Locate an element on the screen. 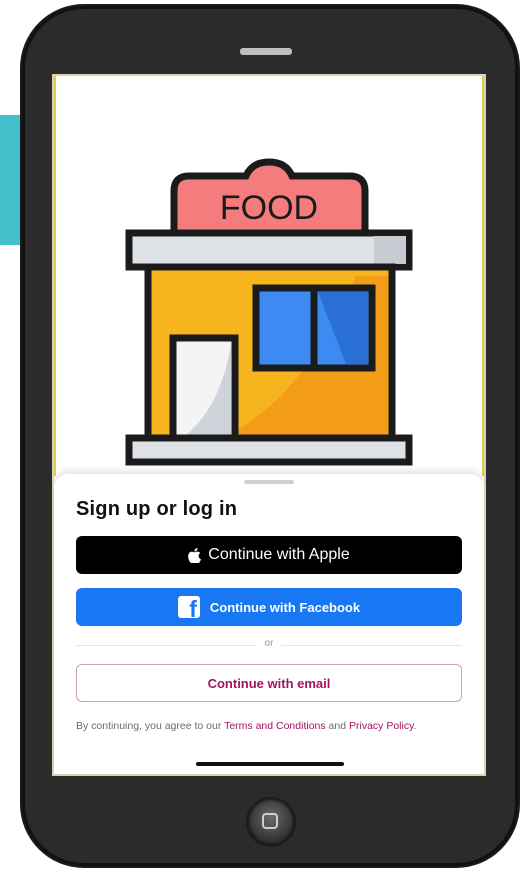 The width and height of the screenshot is (522, 872). continue-with-apple-button: Continue with Apple is located at coordinates (269, 555).